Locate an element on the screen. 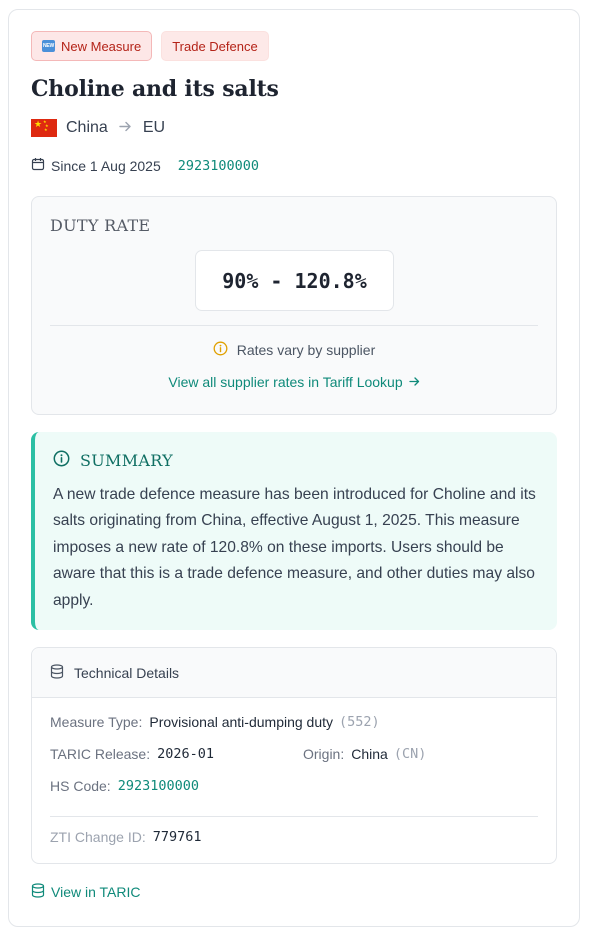 The width and height of the screenshot is (595, 938). measure-type-label: Measure Type: is located at coordinates (96, 722).